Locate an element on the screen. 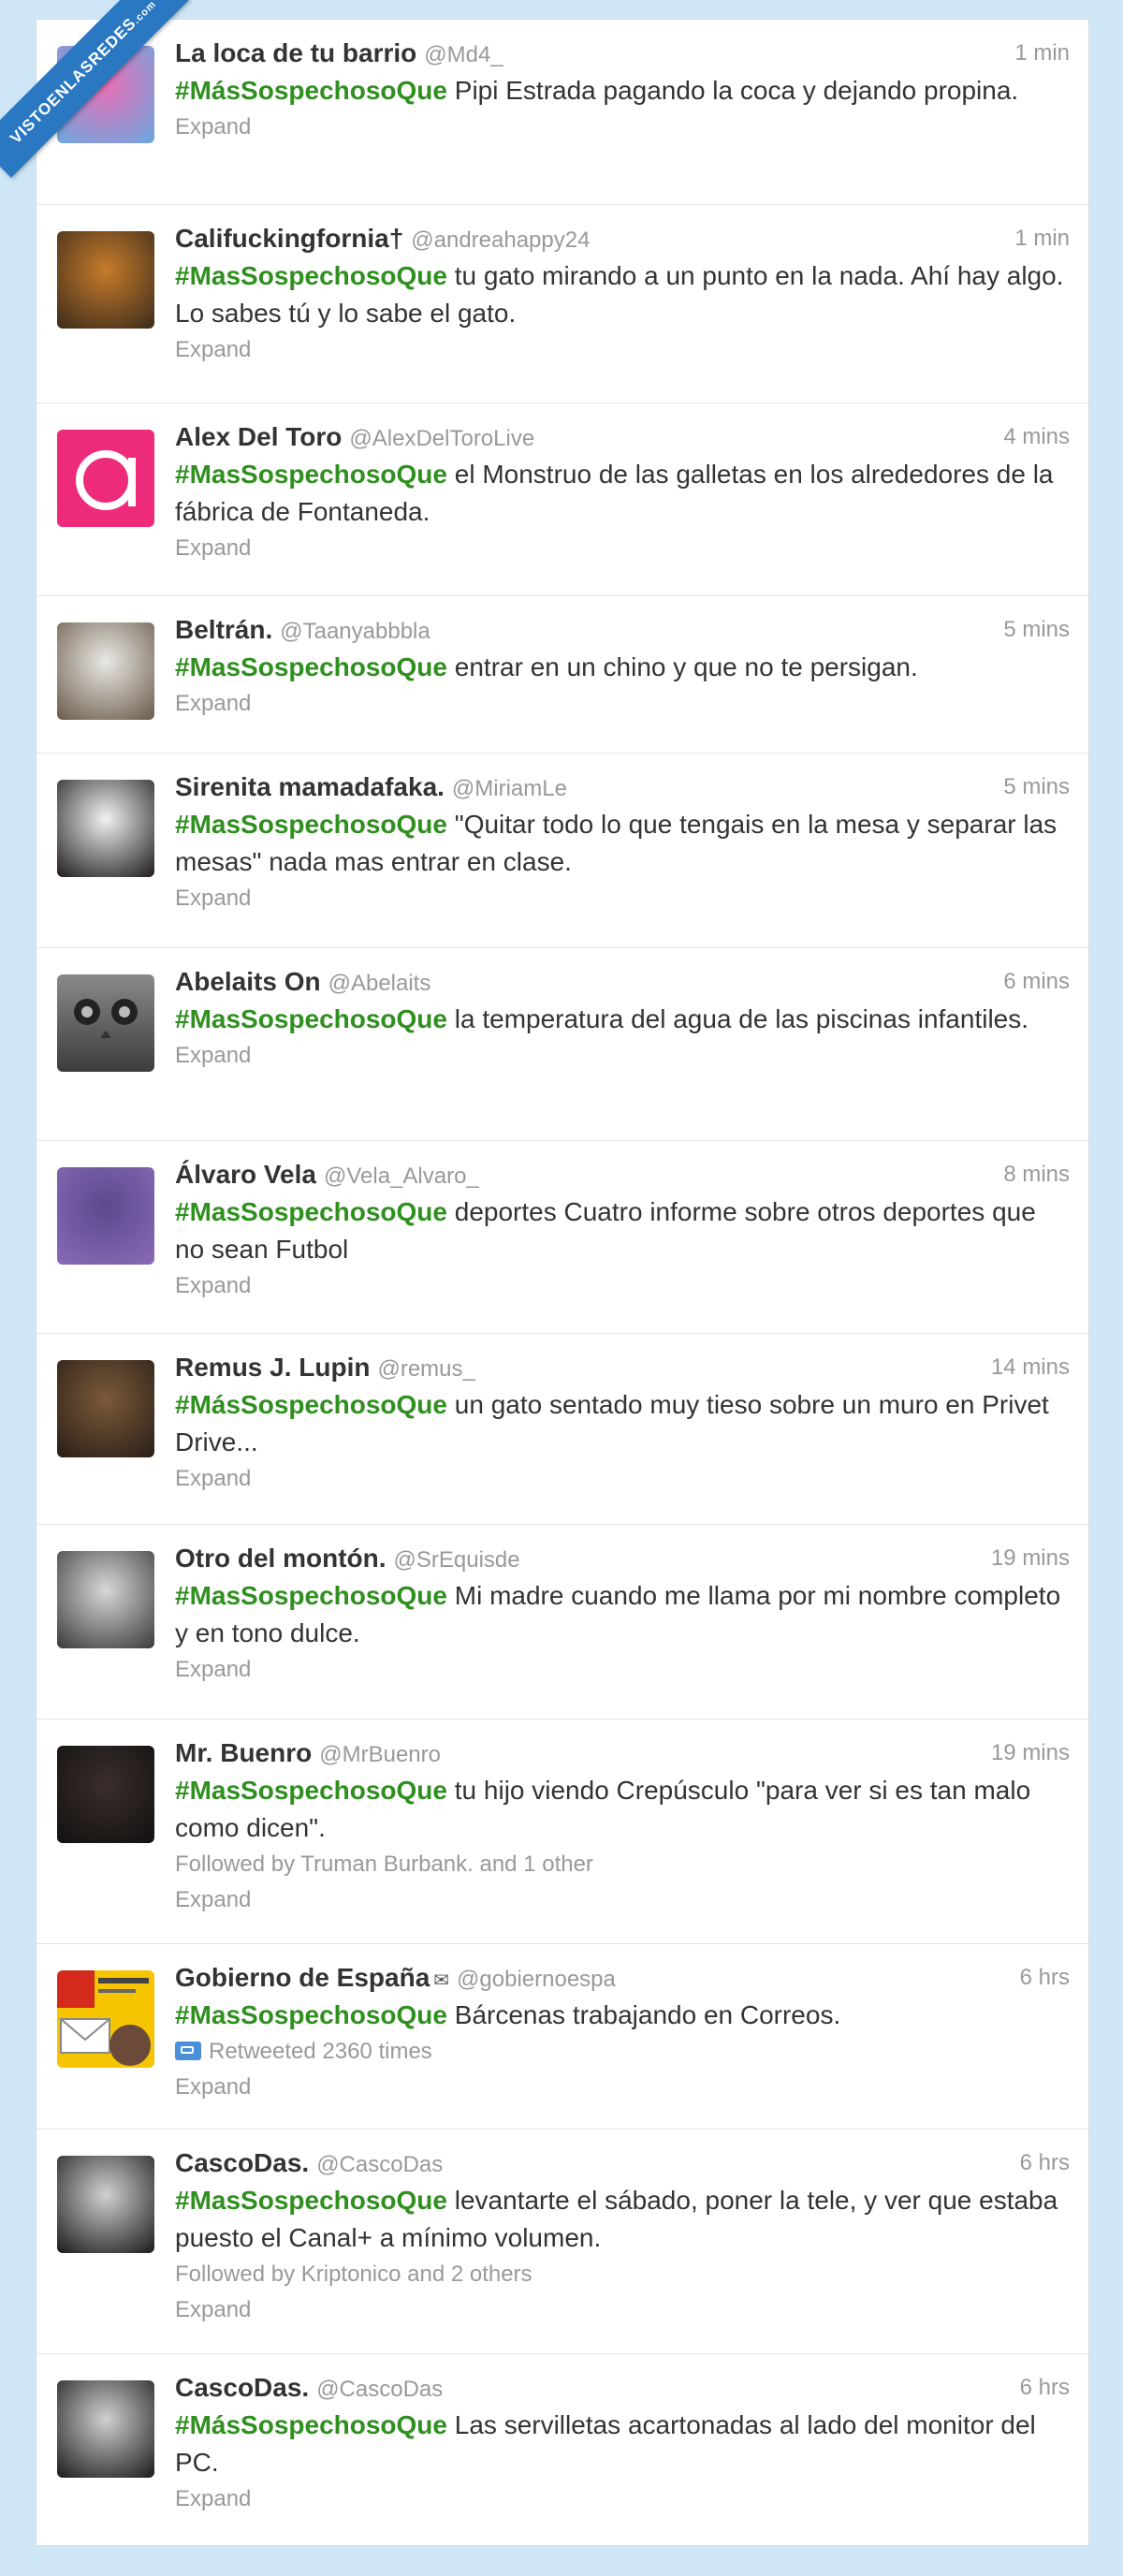  author-handle: @Abelaits is located at coordinates (379, 983).